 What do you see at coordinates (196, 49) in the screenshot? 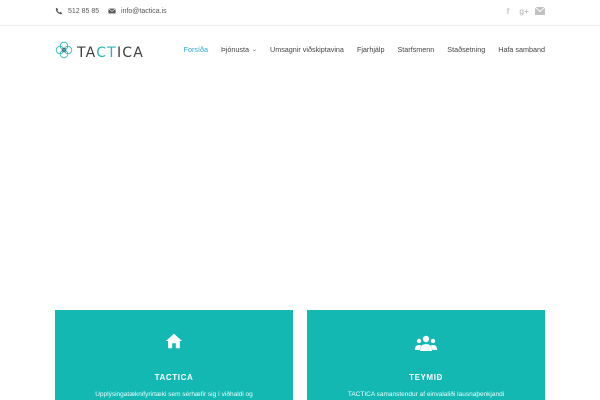
I see `nav-item-forsida: Forsíða` at bounding box center [196, 49].